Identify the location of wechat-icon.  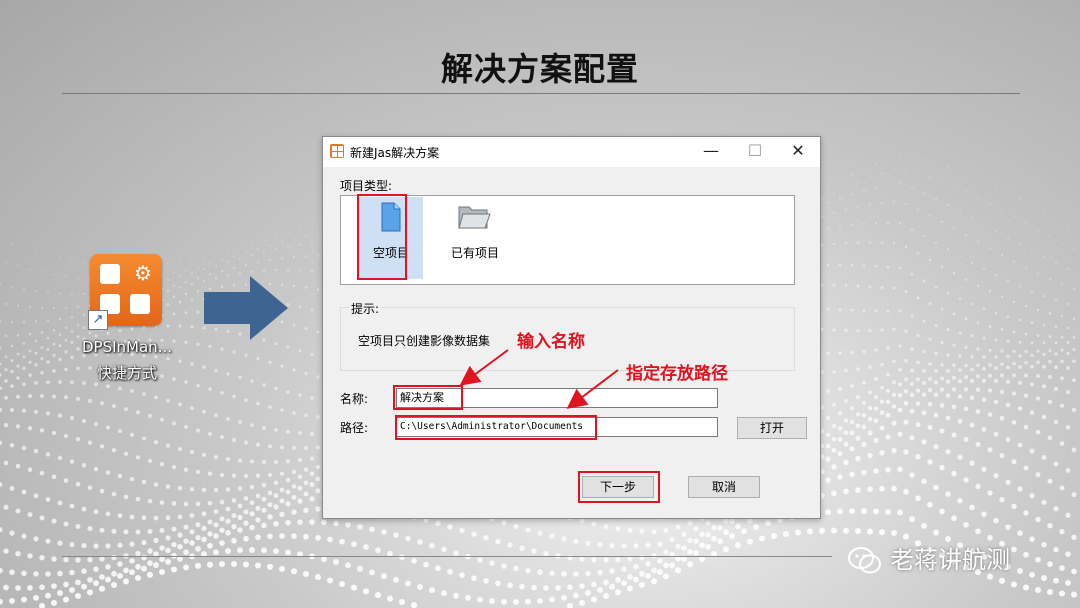
(864, 560).